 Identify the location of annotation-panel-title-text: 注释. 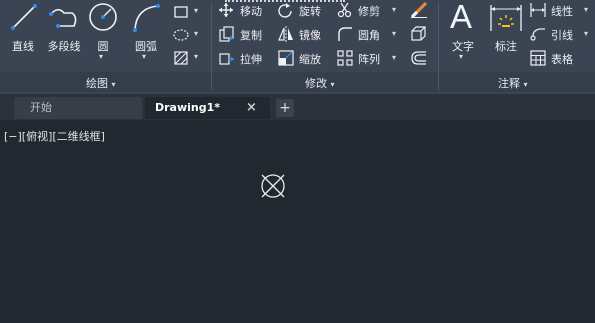
(509, 83).